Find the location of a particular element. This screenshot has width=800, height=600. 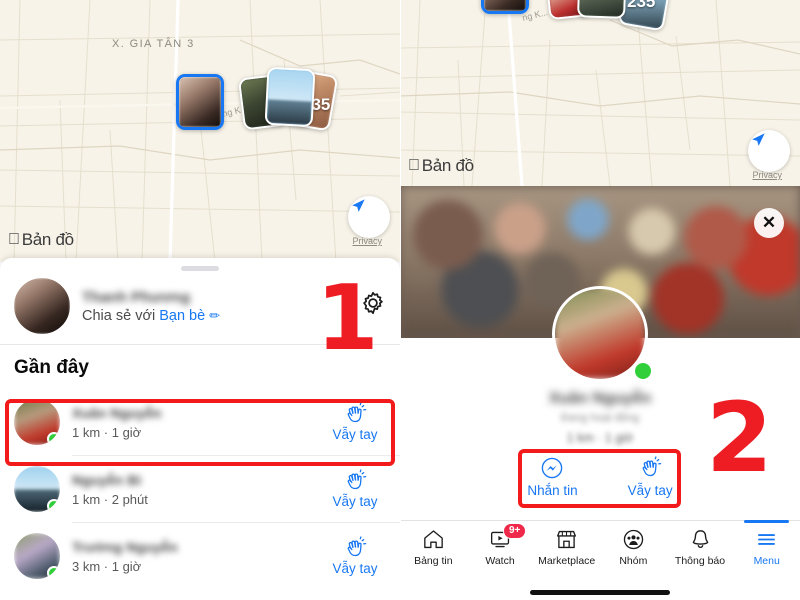

friend-row: Trường Nguyễn 3 km · 1 giờ Vẫy tay is located at coordinates (200, 556).